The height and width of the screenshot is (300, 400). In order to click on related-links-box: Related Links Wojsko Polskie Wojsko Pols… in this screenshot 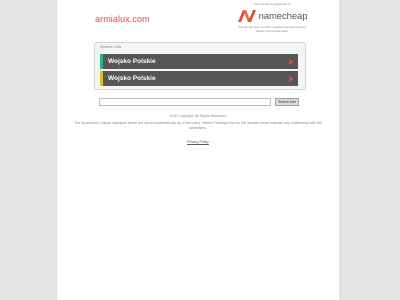, I will do `click(200, 66)`.